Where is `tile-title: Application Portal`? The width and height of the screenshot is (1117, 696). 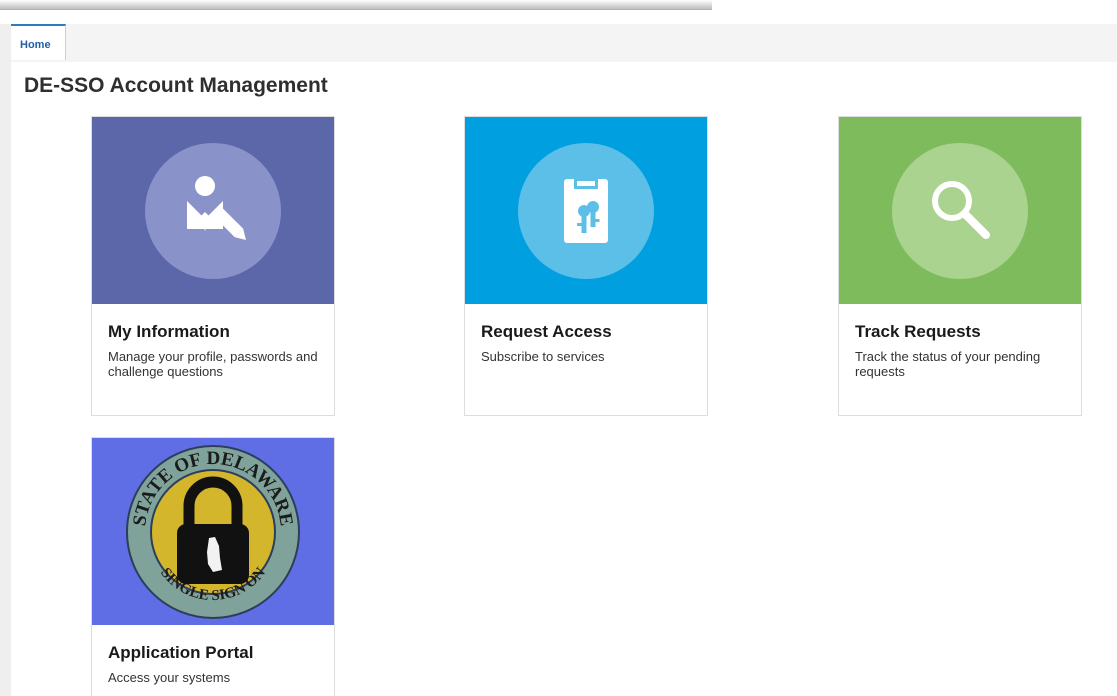
tile-title: Application Portal is located at coordinates (181, 652).